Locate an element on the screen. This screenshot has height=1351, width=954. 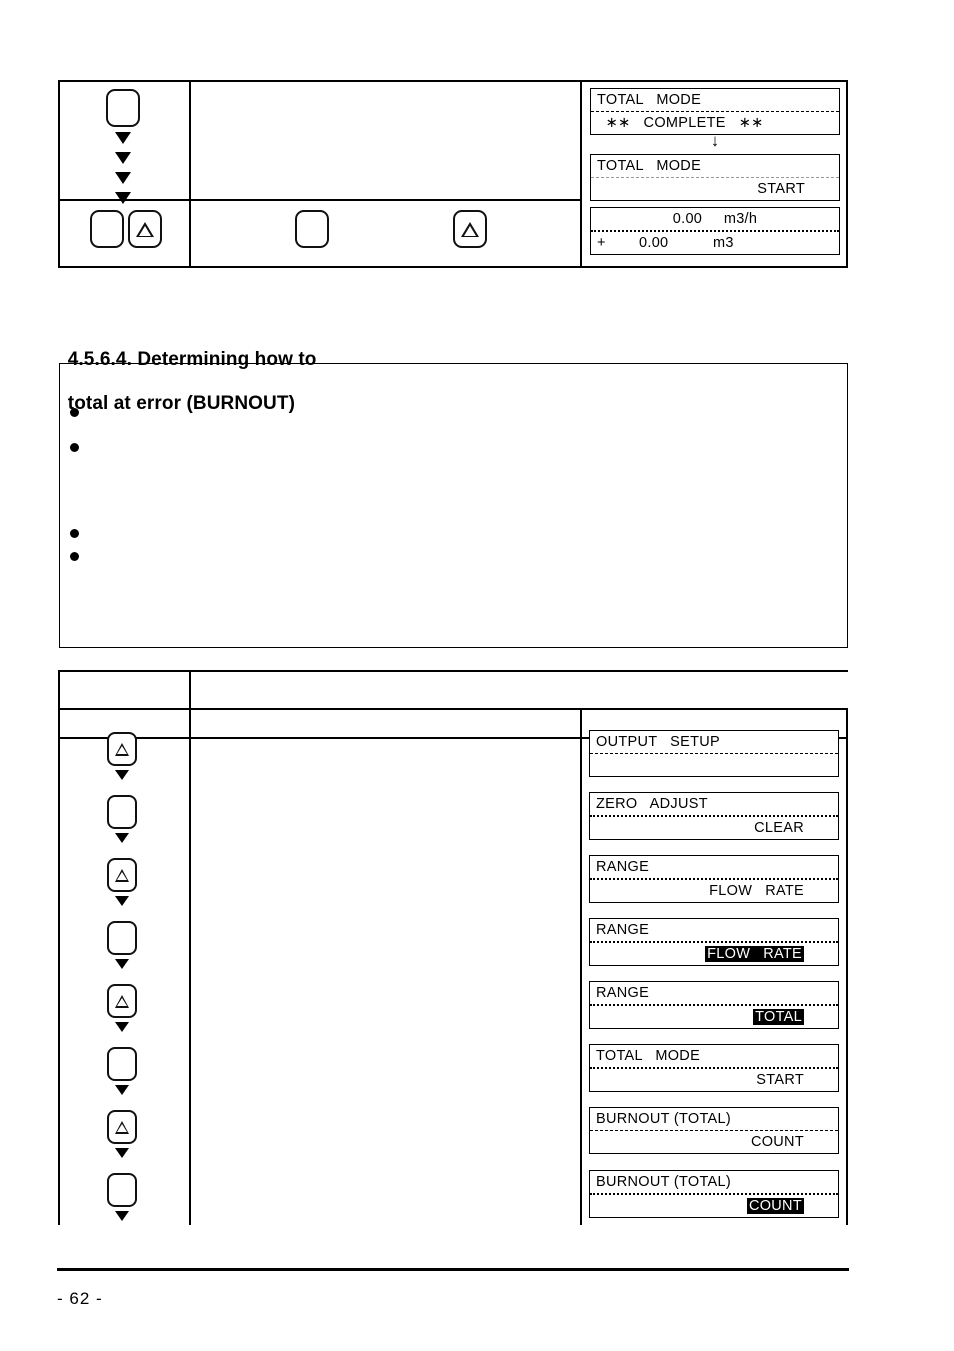
bottom-table-border-right is located at coordinates (847, 966).